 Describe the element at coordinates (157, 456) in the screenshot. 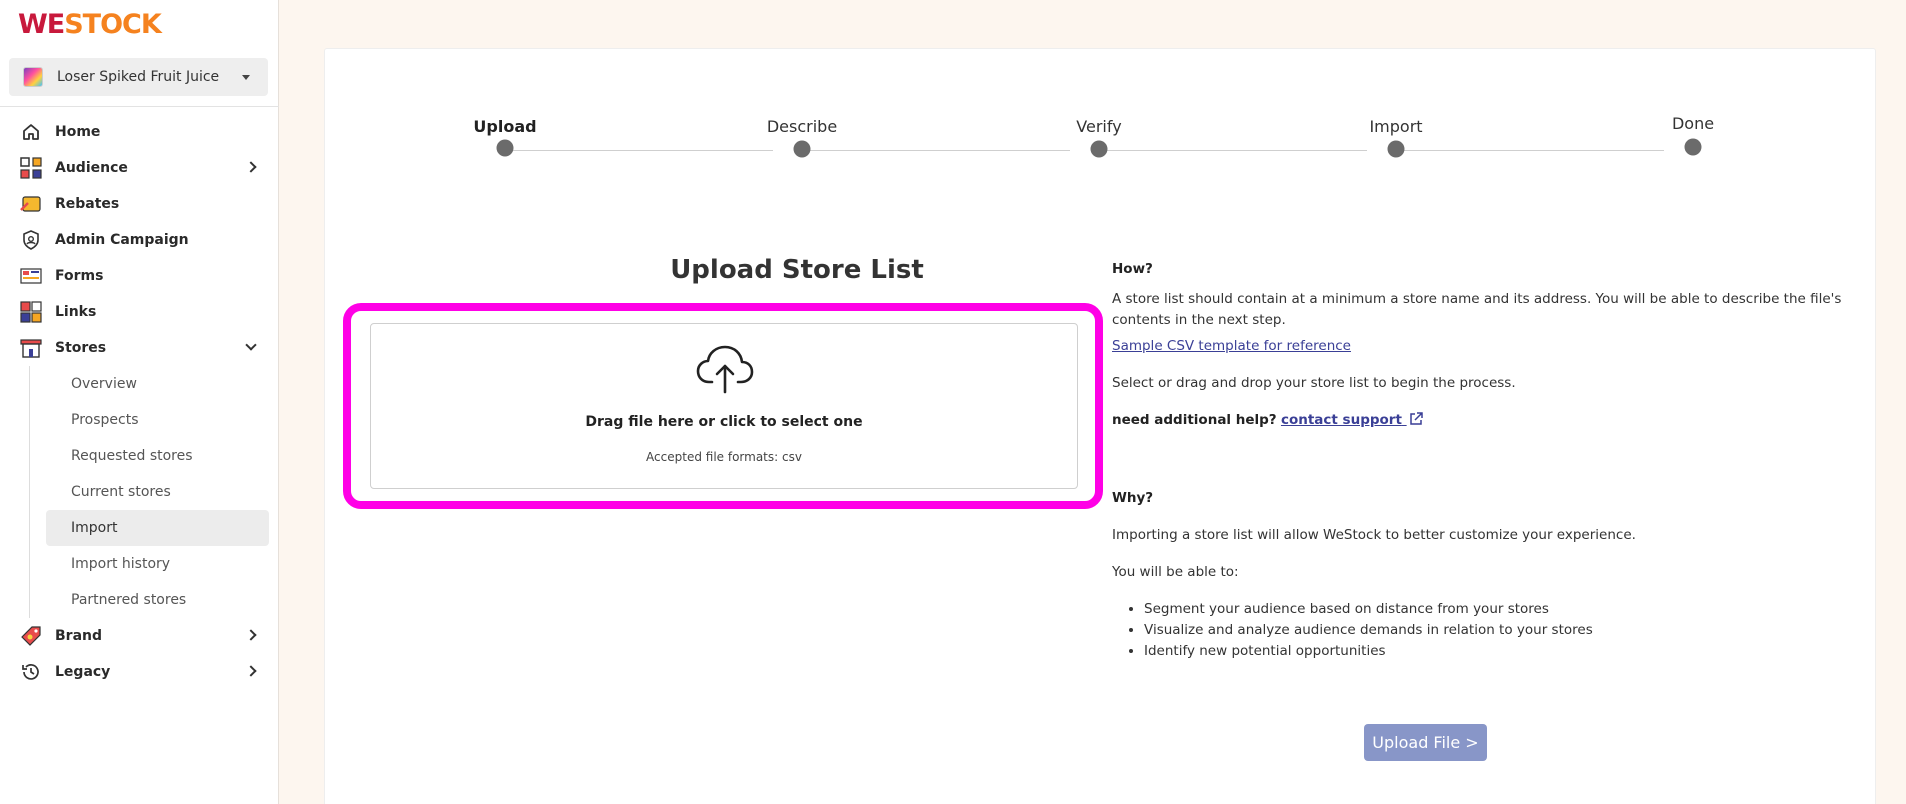

I see `sidebar-subitem-requested-stores: Requested stores` at that location.